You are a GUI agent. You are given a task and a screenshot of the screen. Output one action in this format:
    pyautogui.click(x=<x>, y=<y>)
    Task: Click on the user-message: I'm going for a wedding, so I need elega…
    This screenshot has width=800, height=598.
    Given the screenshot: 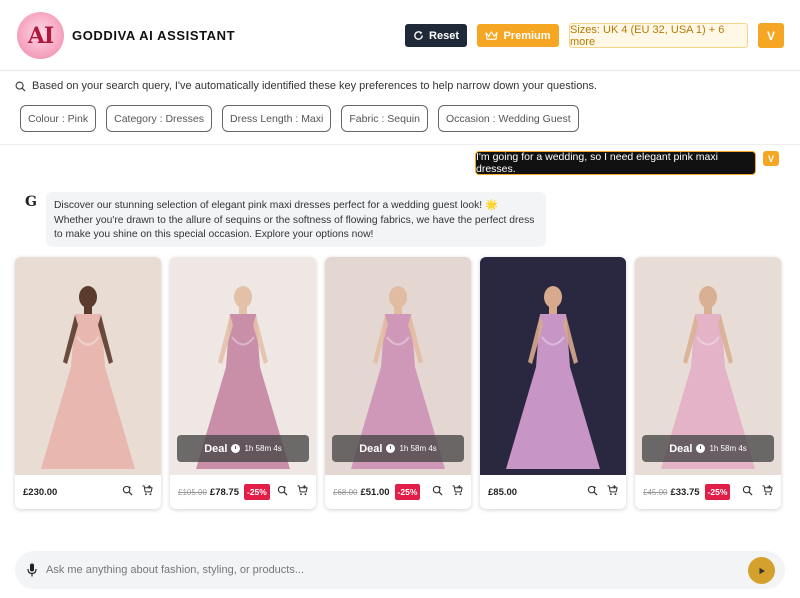 What is the action you would take?
    pyautogui.click(x=615, y=163)
    